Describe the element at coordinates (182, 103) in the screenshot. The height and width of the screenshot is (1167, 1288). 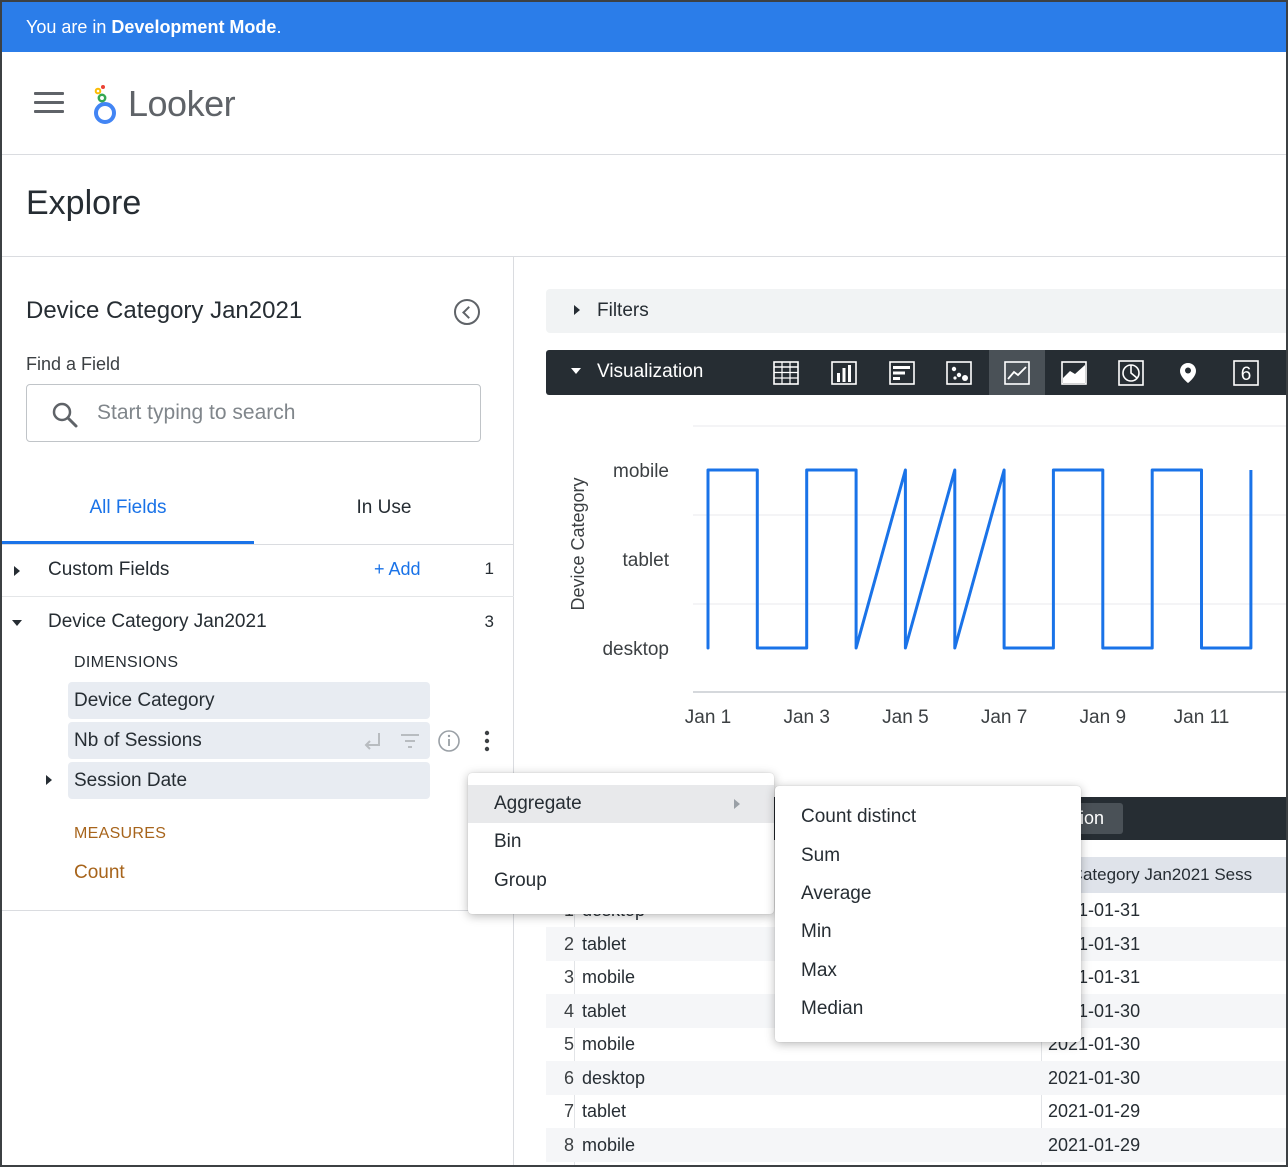
I see `brand-name: Looker` at that location.